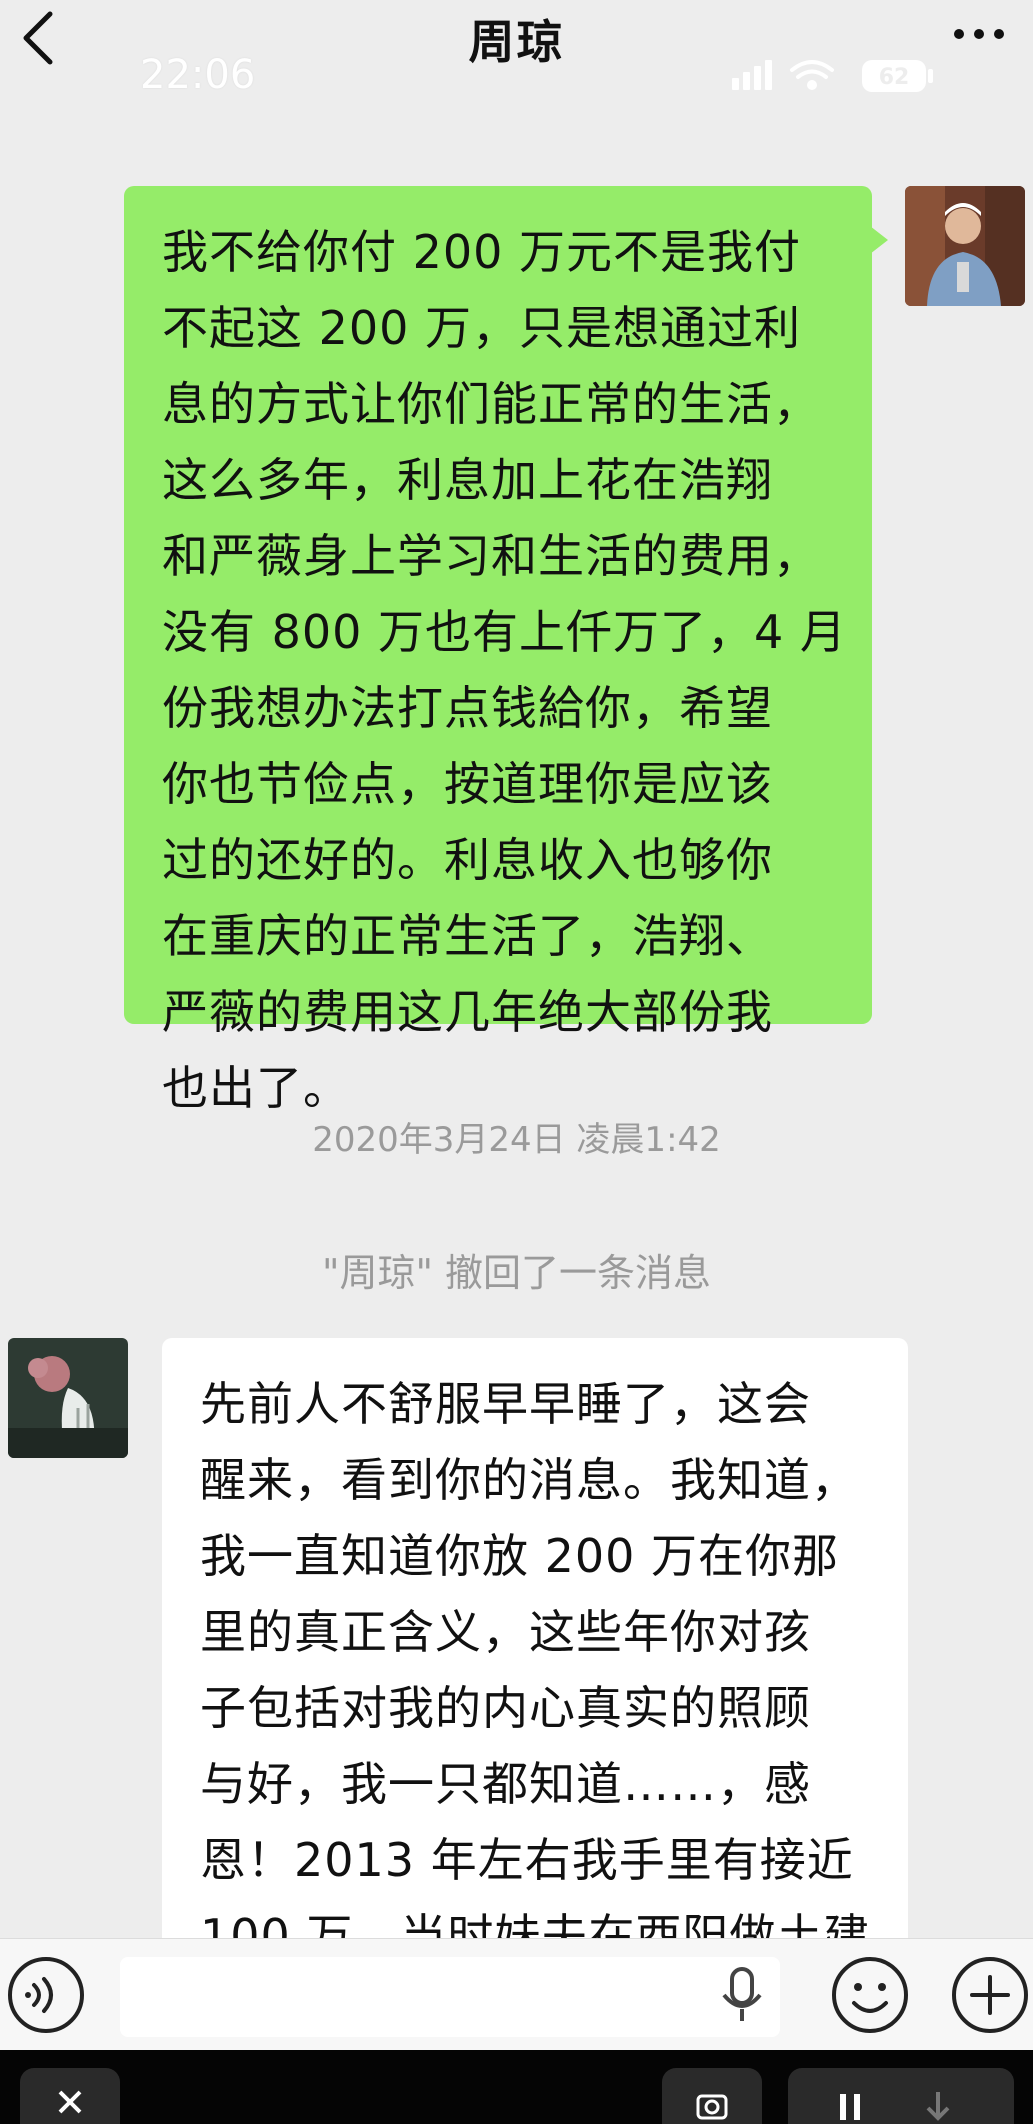  What do you see at coordinates (516, 1273) in the screenshot?
I see `recall-notice: "周琼" 撤回了一条消息` at bounding box center [516, 1273].